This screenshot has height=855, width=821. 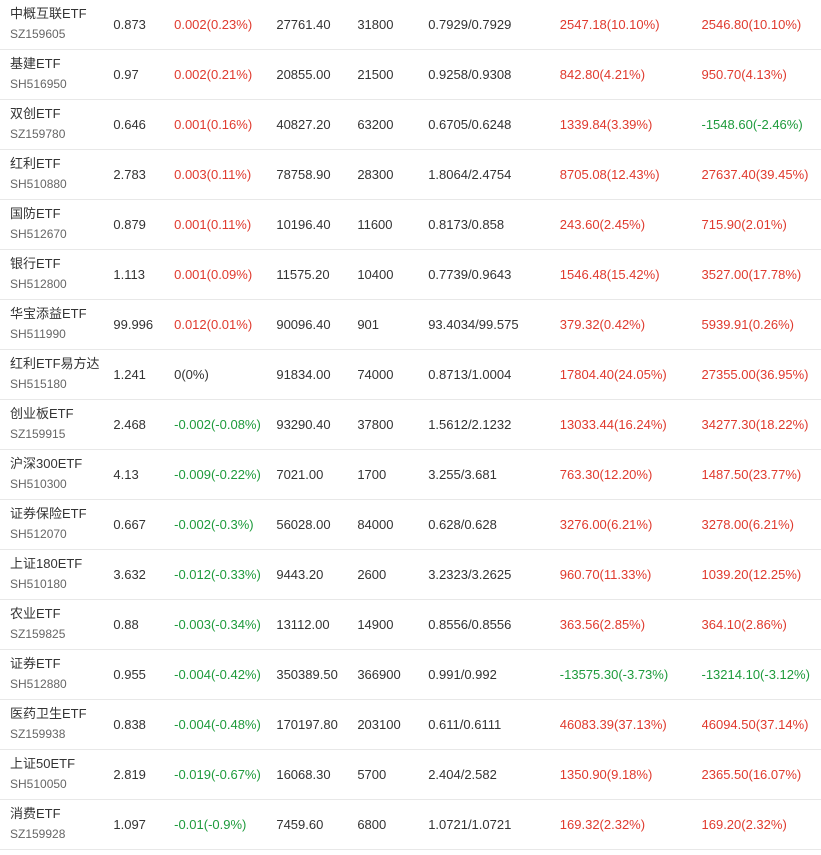 I want to click on price-cell: 2.783, so click(x=129, y=174).